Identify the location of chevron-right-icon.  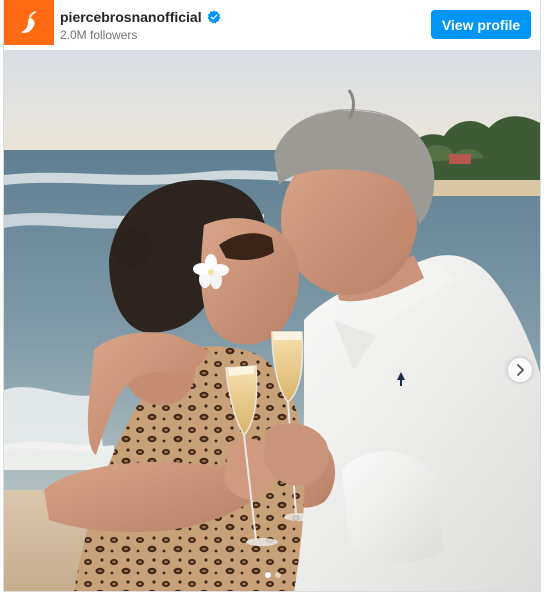
(520, 370).